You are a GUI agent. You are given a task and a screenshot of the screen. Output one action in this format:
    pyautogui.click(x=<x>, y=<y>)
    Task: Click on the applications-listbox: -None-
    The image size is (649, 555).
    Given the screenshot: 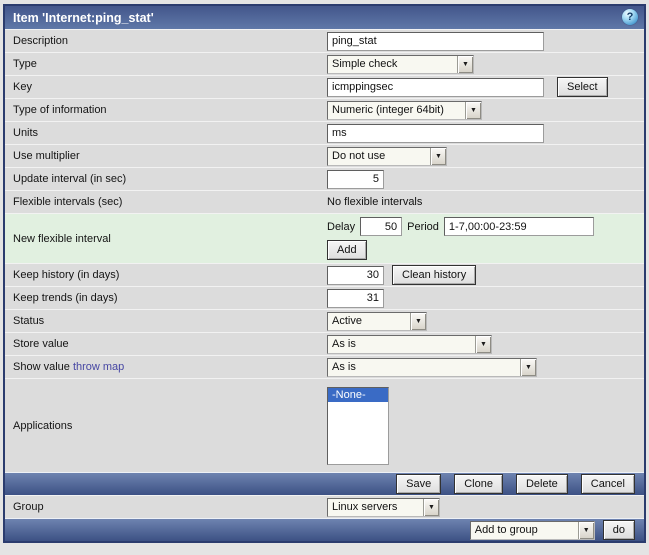 What is the action you would take?
    pyautogui.click(x=358, y=425)
    